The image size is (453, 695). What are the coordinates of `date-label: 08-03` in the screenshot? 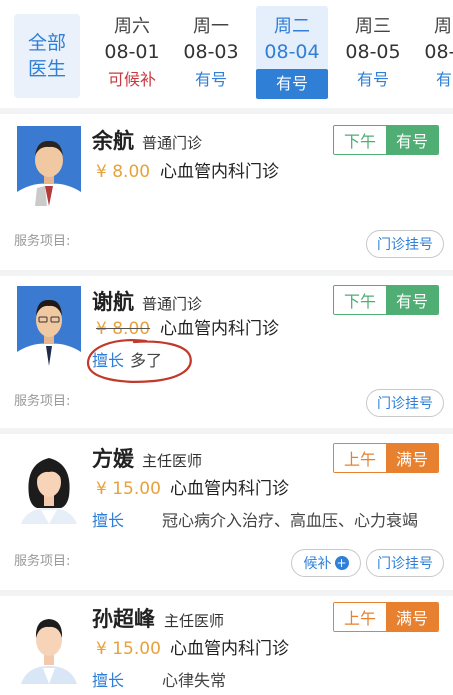 It's located at (211, 52).